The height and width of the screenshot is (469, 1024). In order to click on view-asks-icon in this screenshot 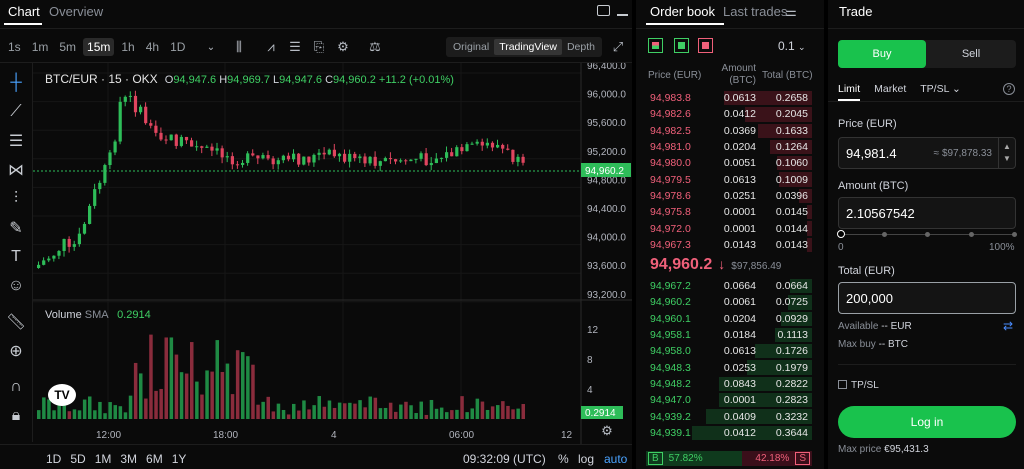, I will do `click(705, 45)`.